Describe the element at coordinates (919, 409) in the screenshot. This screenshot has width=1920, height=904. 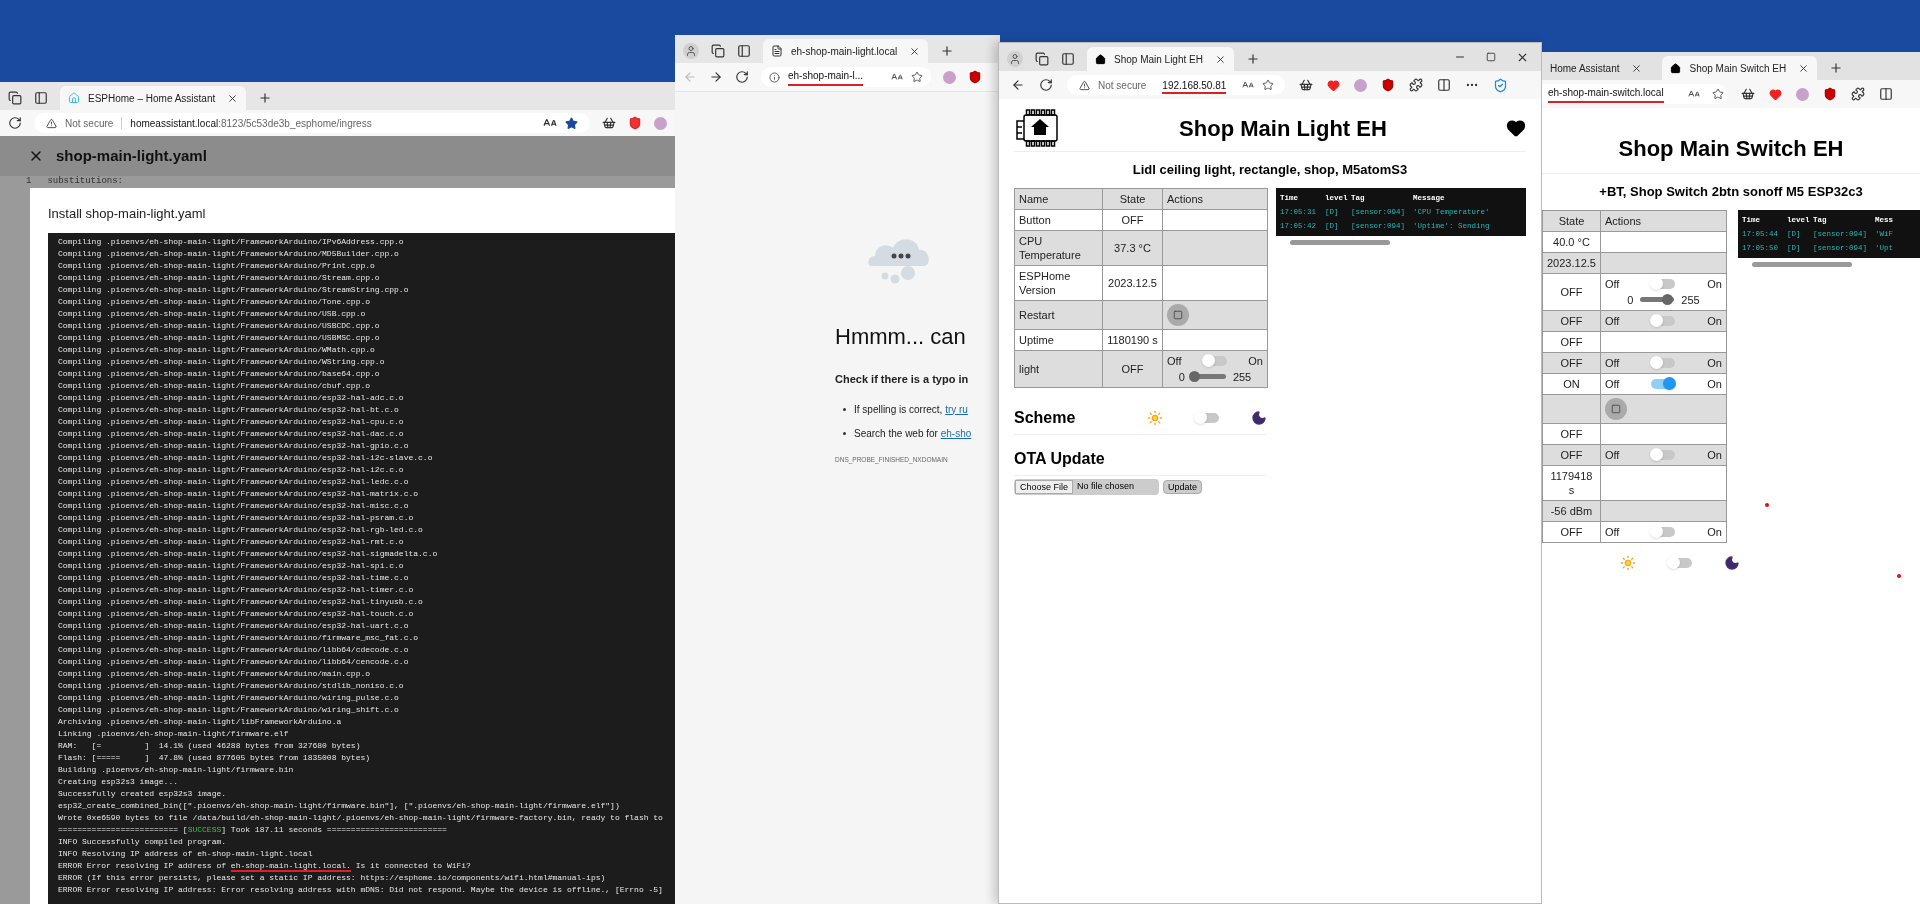
I see `suggestion-text: If spelling is correct, try ru` at that location.